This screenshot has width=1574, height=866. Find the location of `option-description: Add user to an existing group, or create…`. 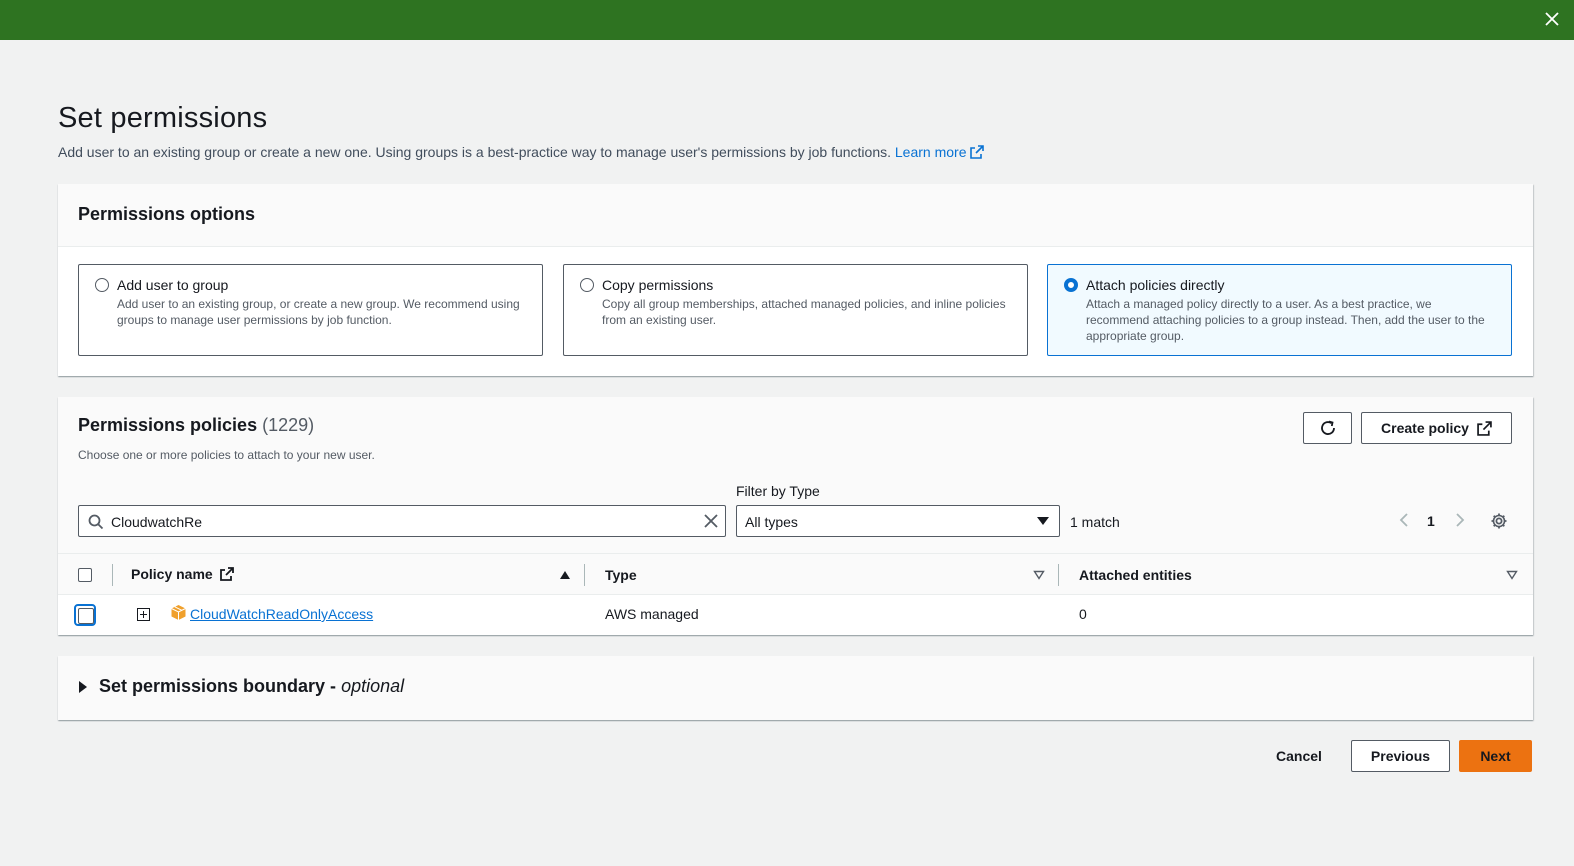

option-description: Add user to an existing group, or create… is located at coordinates (318, 312).